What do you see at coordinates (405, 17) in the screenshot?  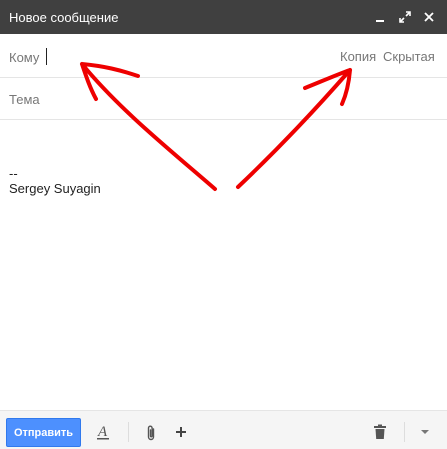 I see `expand-icon` at bounding box center [405, 17].